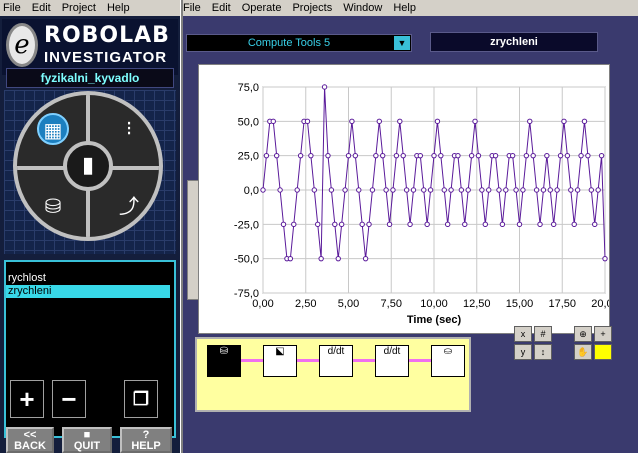 The height and width of the screenshot is (453, 638). I want to click on data-cans-icon: ⛁, so click(53, 207).